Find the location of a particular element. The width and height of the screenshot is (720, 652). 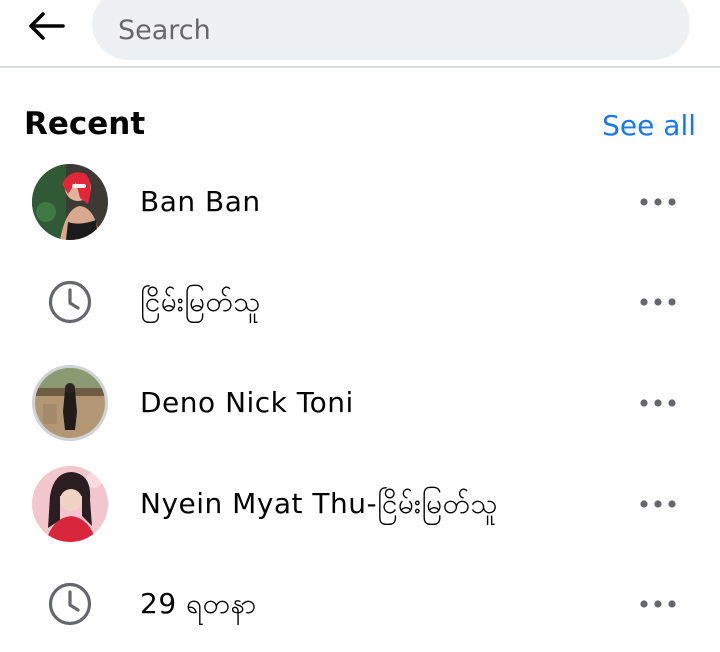

back-button is located at coordinates (46, 26).